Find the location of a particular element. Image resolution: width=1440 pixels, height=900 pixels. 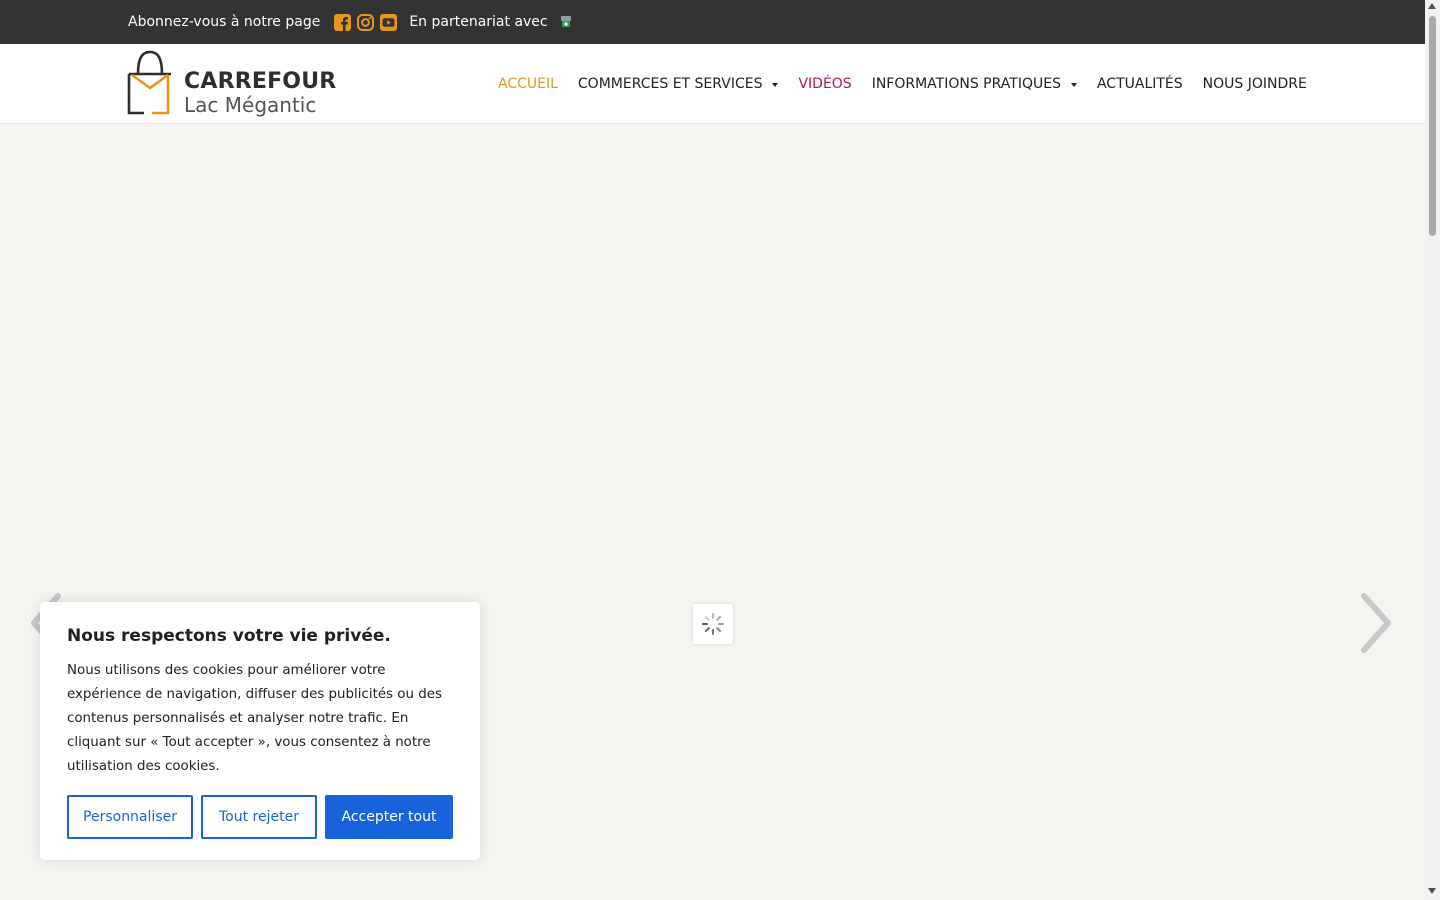

scroll-down-arrow-icon is located at coordinates (1432, 891).